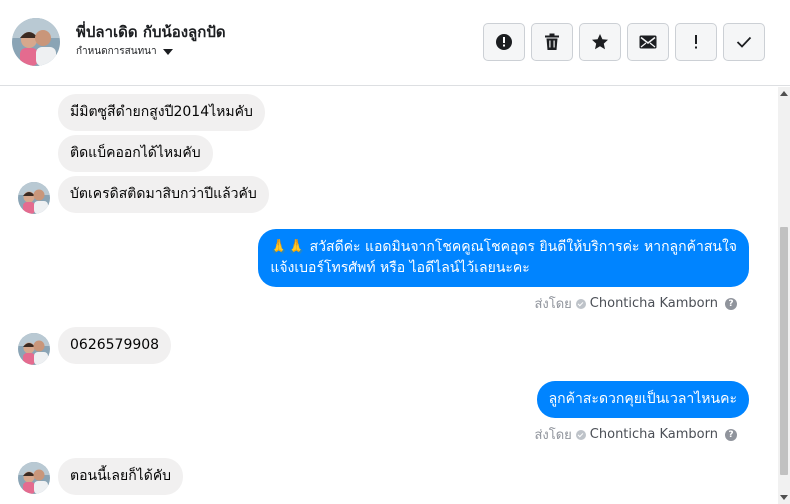 This screenshot has height=504, width=790. I want to click on incoming-message: มีมิตซูสีดำยกสูงปี2014ไหมคับ, so click(161, 112).